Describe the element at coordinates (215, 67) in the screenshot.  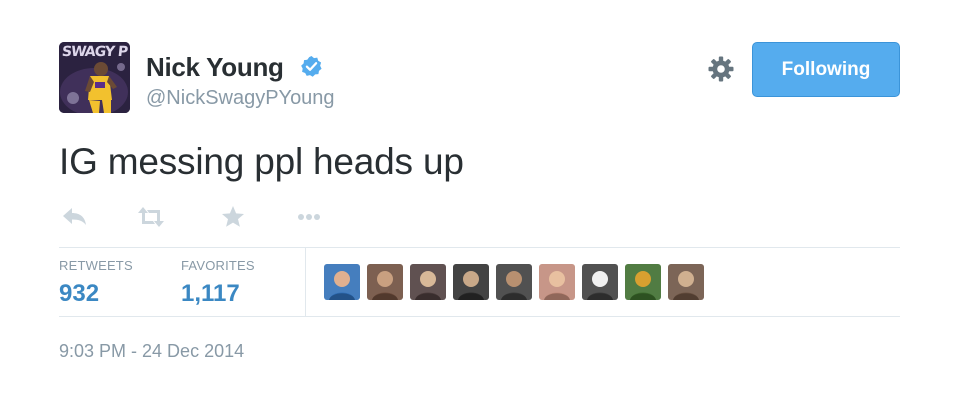
I see `user-display-name: Nick Young` at that location.